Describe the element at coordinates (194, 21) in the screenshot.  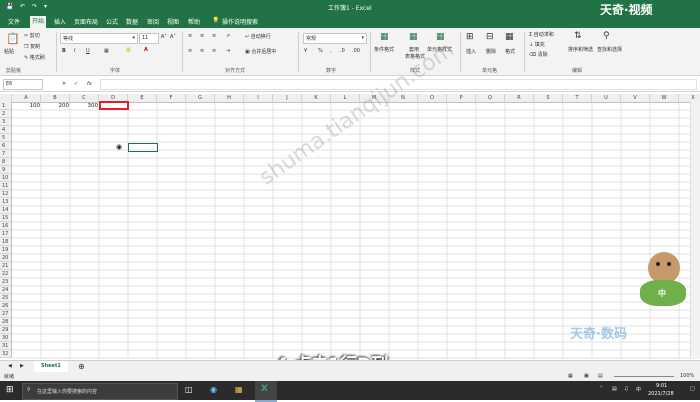
I see `tab-help: 帮助` at that location.